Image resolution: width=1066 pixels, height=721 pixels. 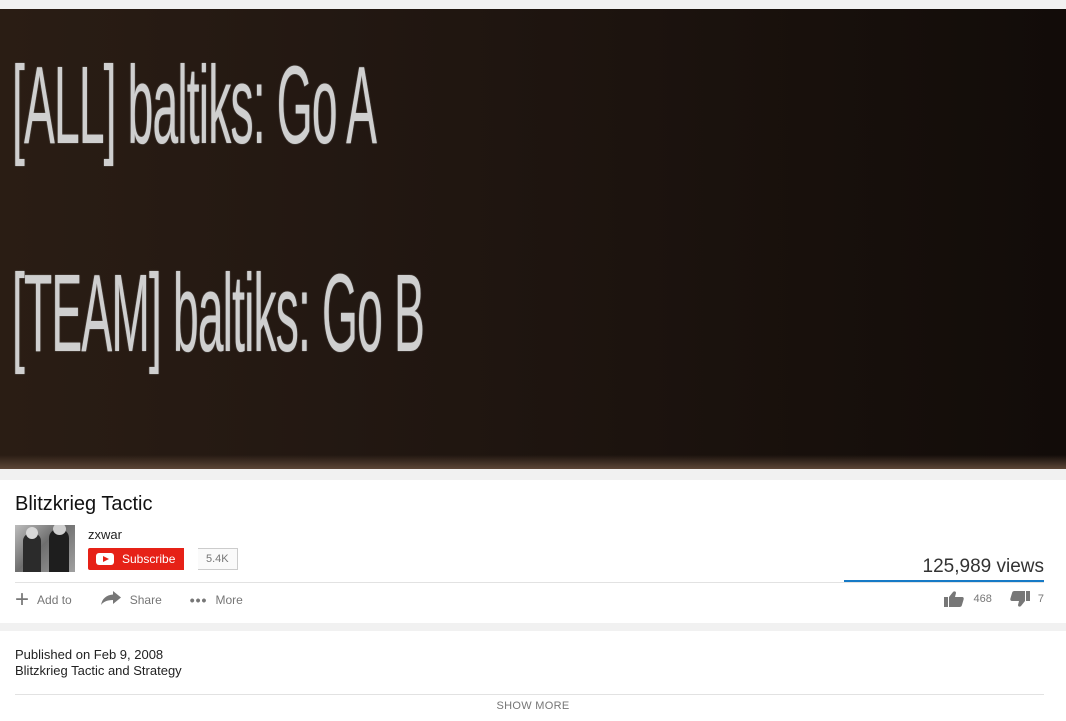 I want to click on channel-avatar, so click(x=45, y=548).